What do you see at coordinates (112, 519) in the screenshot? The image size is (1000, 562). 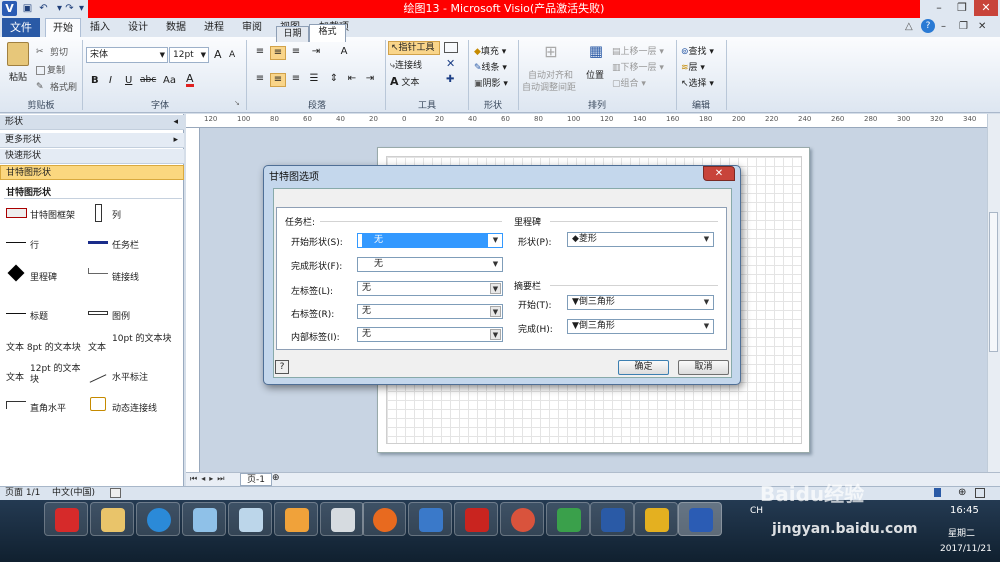 I see `taskbar-explorer` at bounding box center [112, 519].